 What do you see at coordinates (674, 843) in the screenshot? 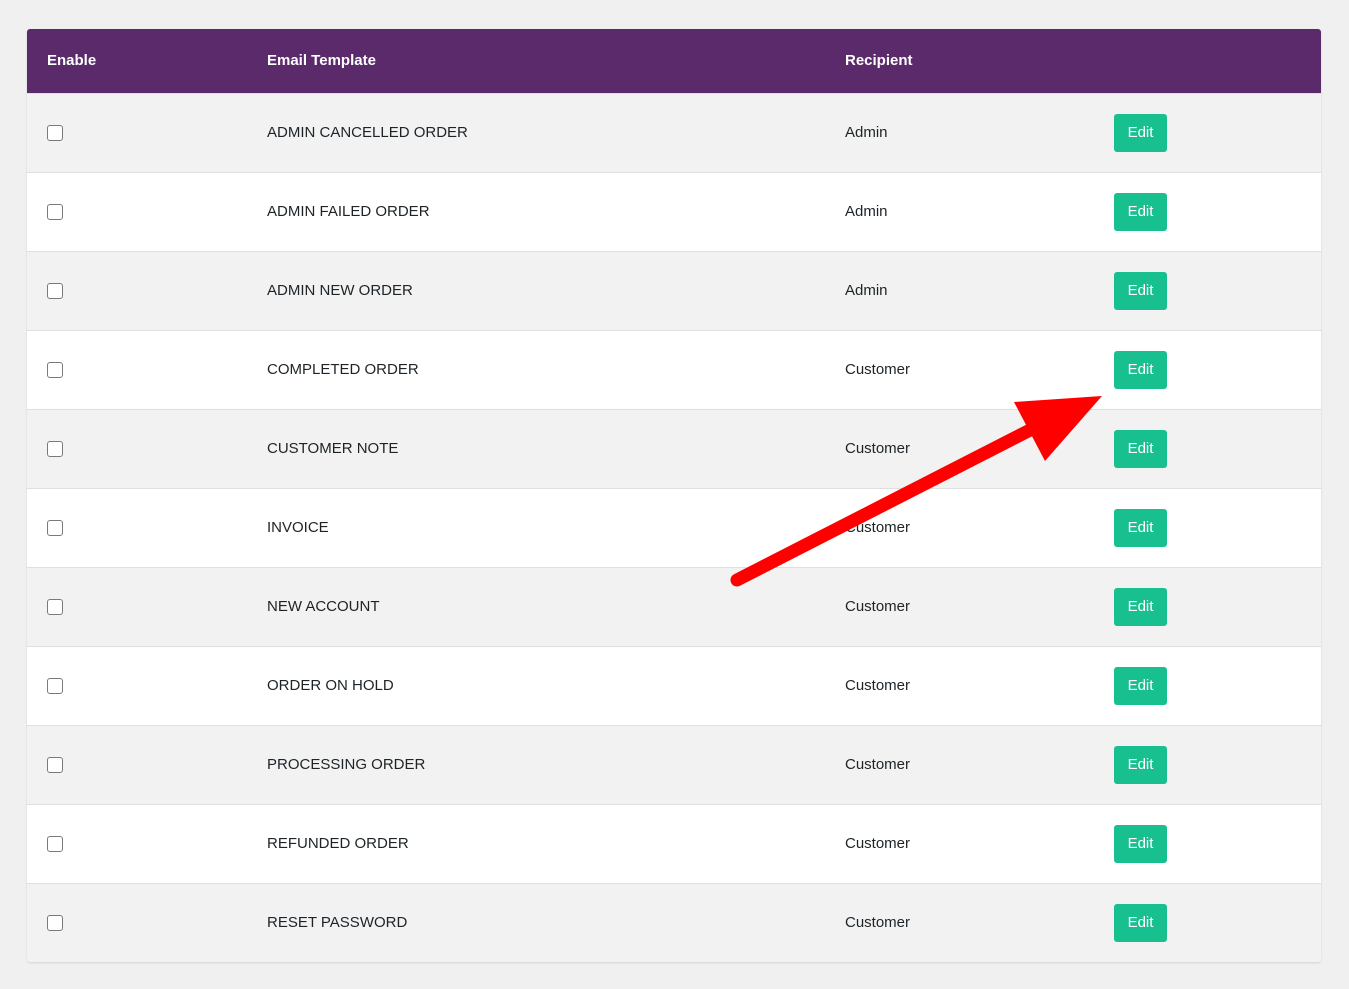
I see `table-row: REFUNDED ORDER Customer Edit` at bounding box center [674, 843].